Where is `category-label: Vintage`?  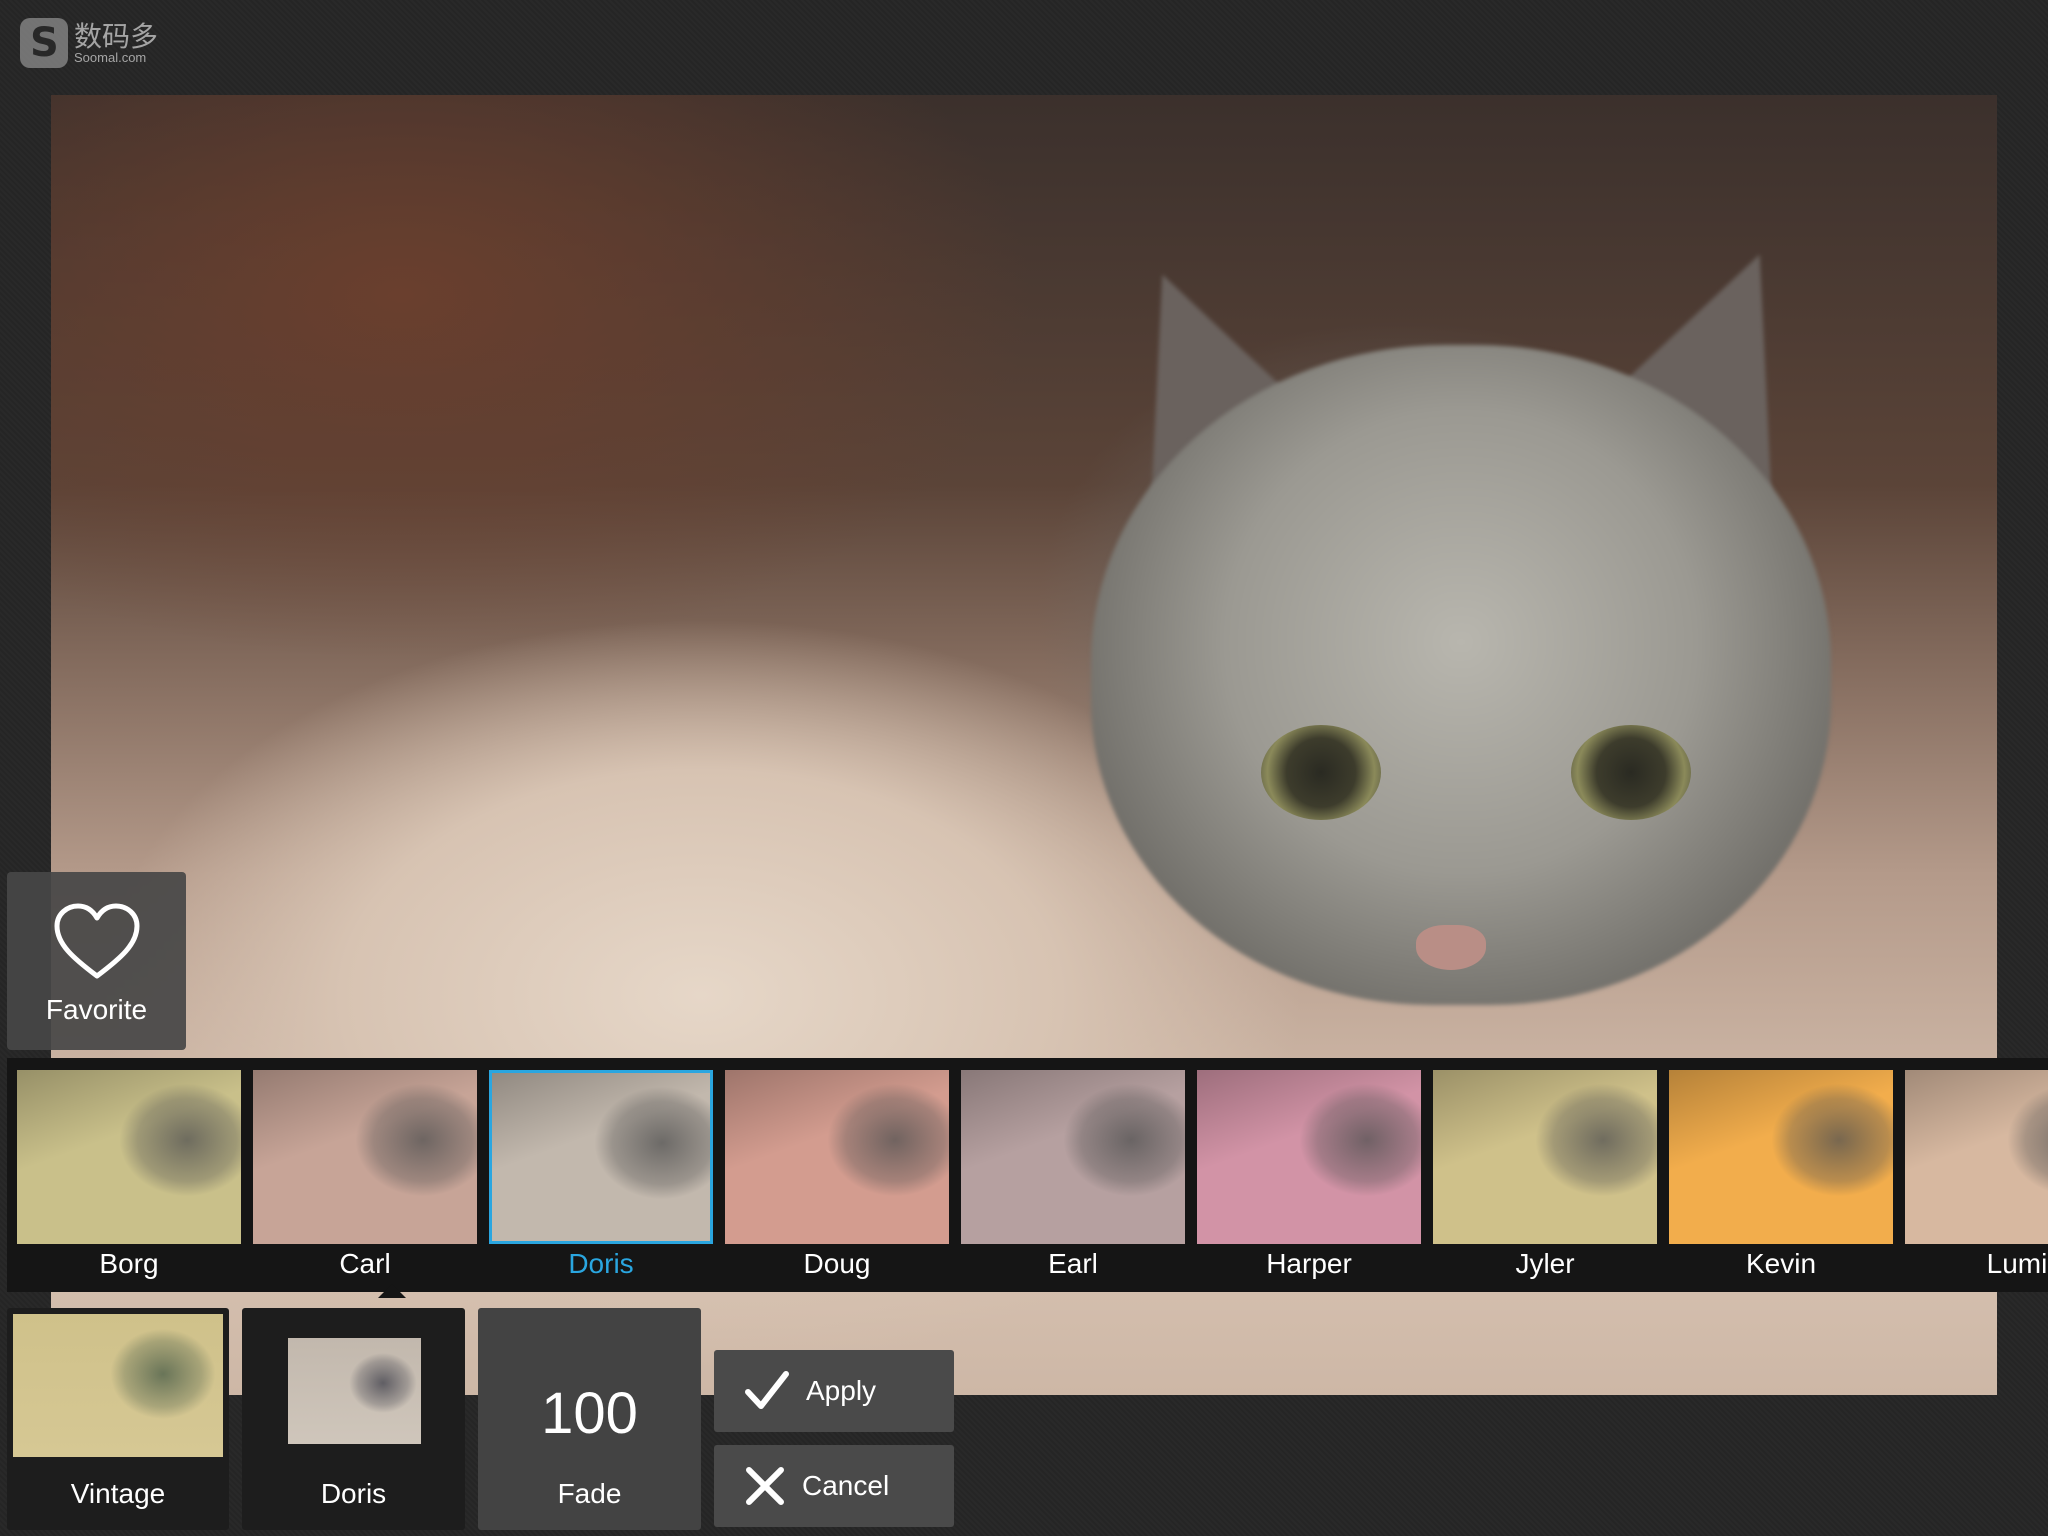
category-label: Vintage is located at coordinates (118, 1493).